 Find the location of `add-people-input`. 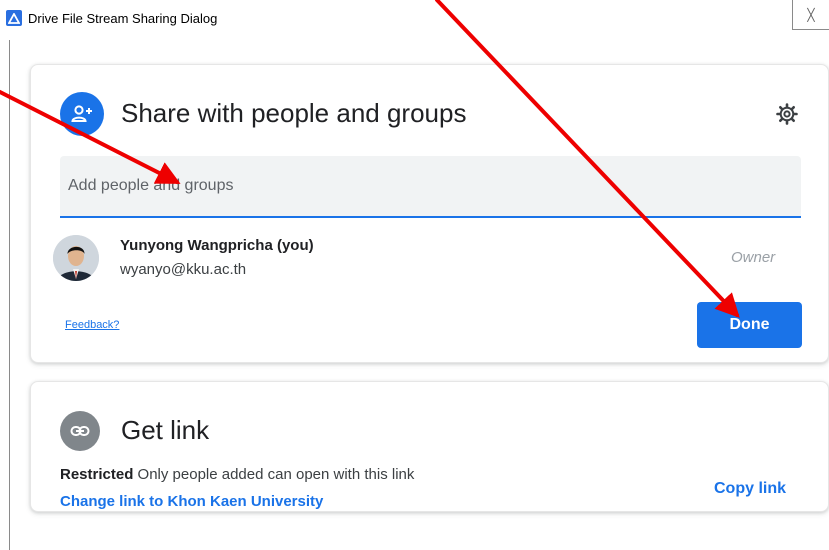

add-people-input is located at coordinates (430, 186).